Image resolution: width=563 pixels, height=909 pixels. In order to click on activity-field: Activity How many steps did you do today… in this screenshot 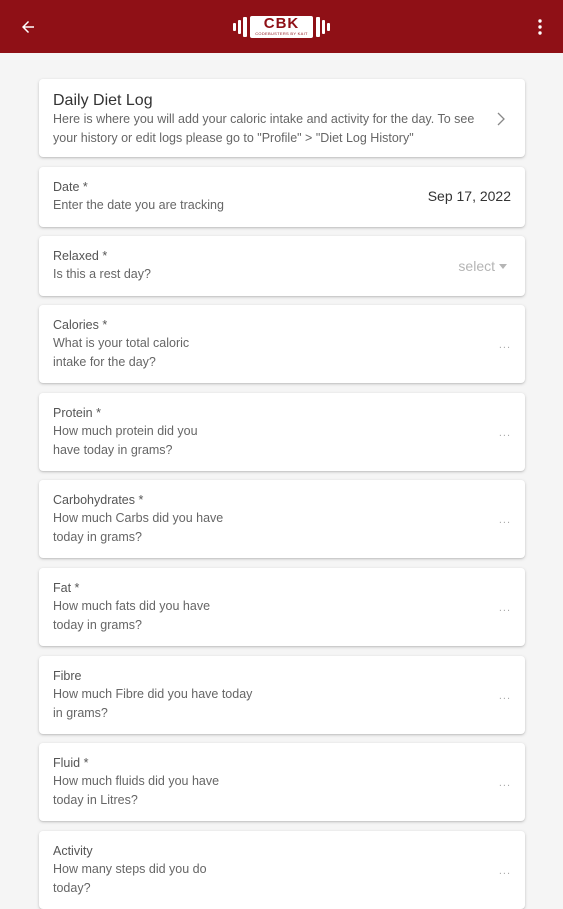, I will do `click(282, 870)`.